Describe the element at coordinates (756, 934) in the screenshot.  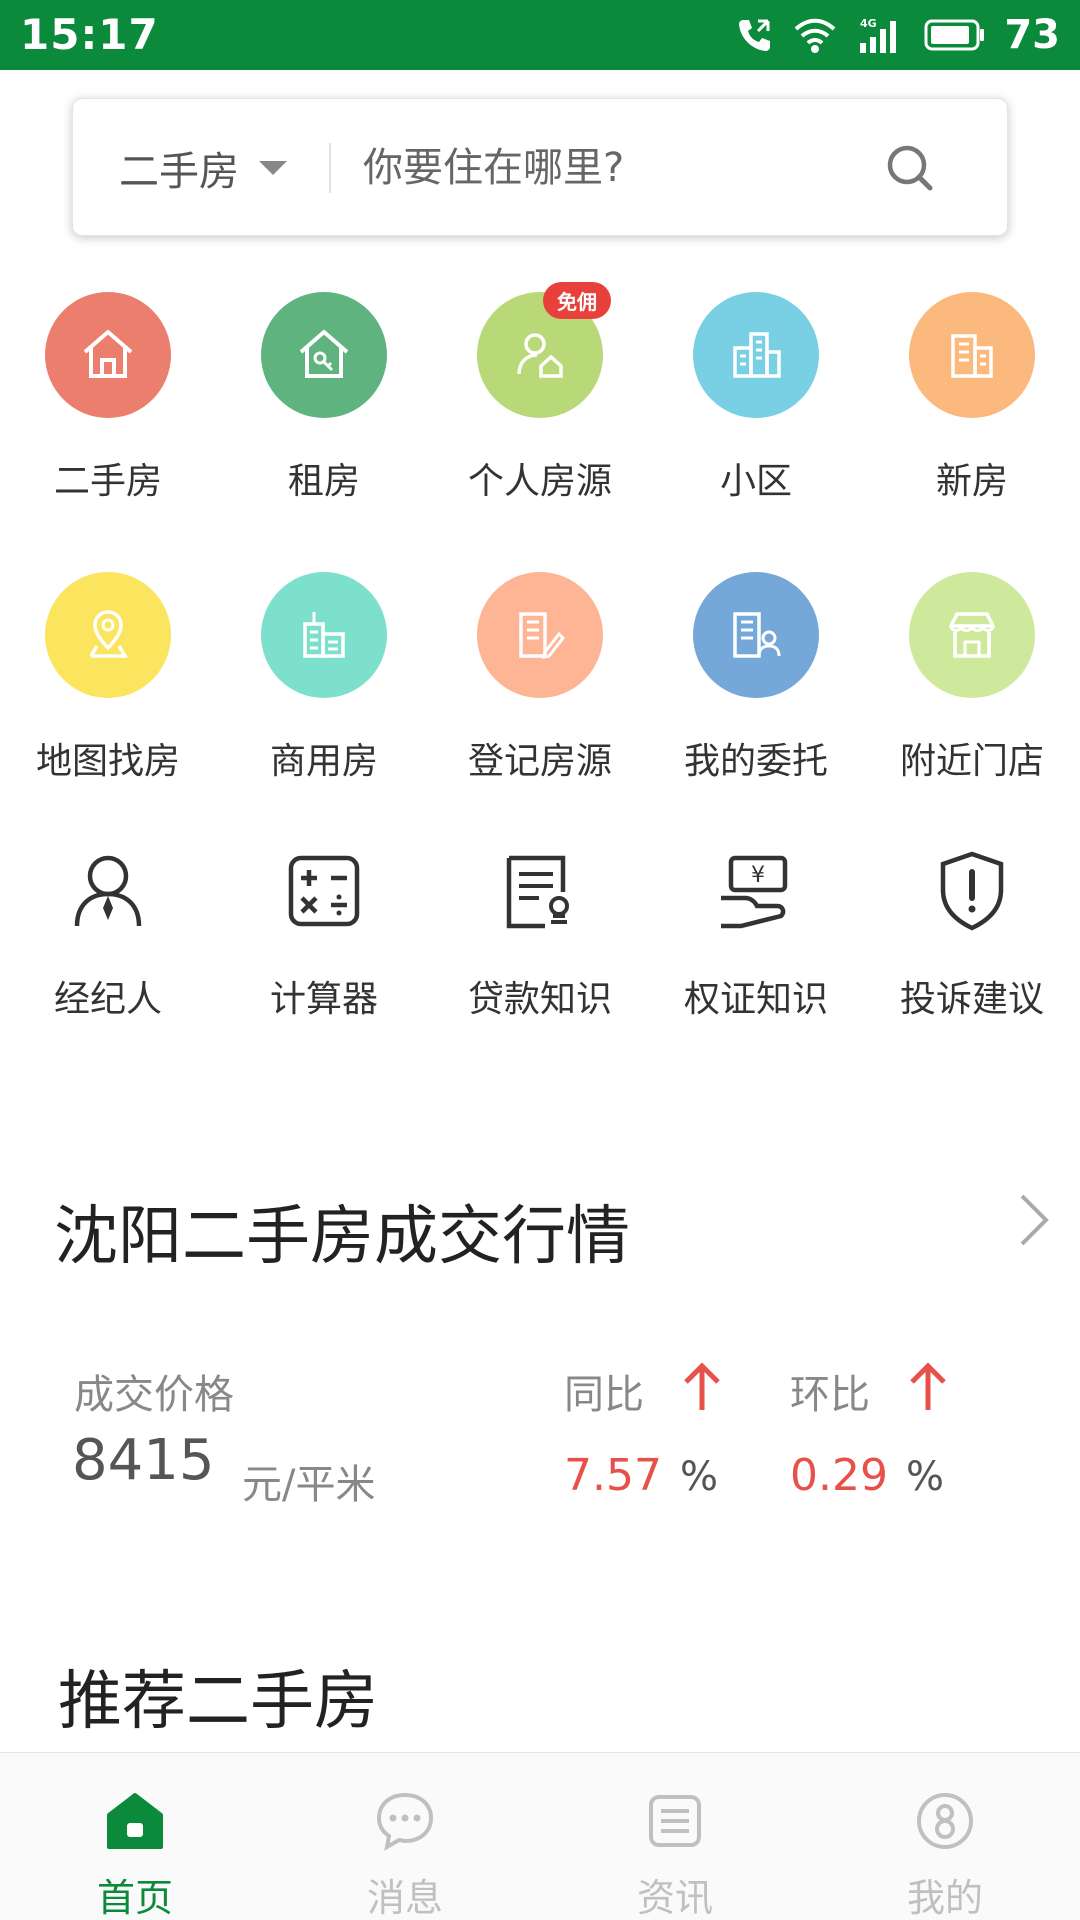
I see `tool-certificate-knowledge: ¥ 权证知识` at that location.